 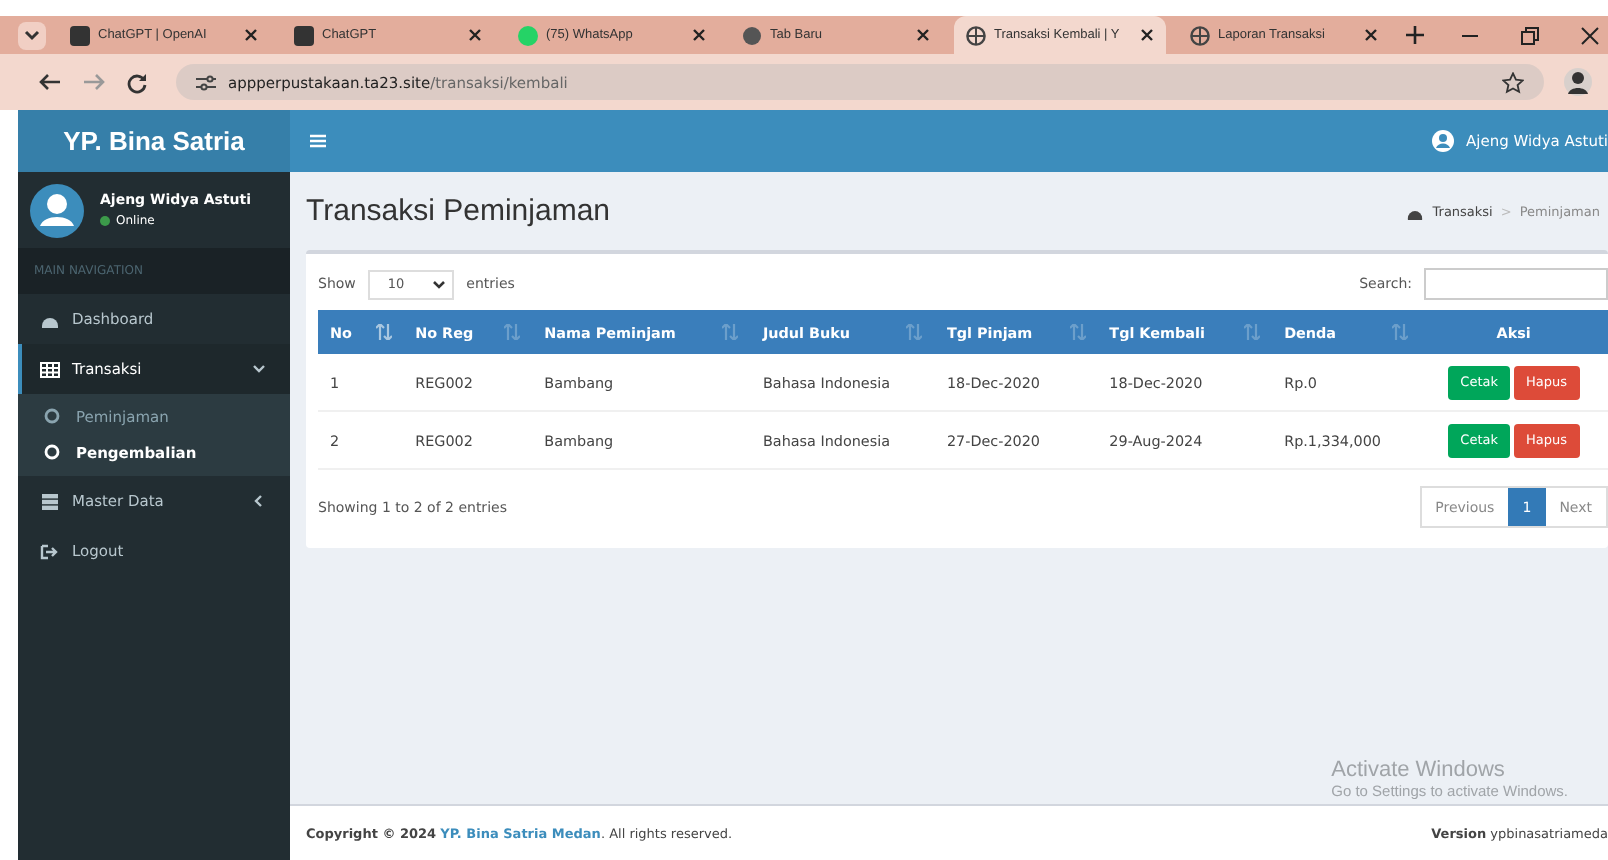 What do you see at coordinates (154, 141) in the screenshot?
I see `app-logo: YP. Bina Satria` at bounding box center [154, 141].